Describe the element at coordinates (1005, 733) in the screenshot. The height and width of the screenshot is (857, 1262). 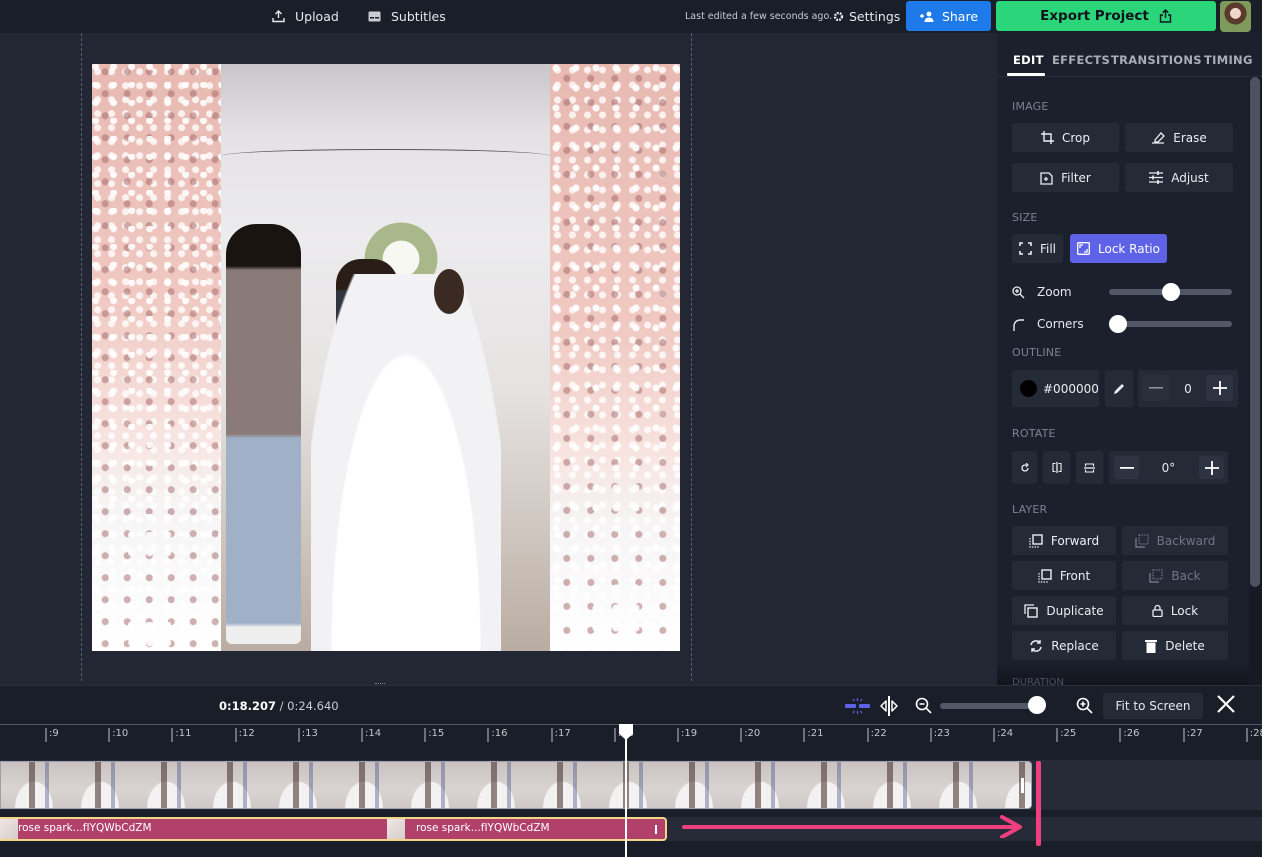
I see `ruler-tick-label: :24` at that location.